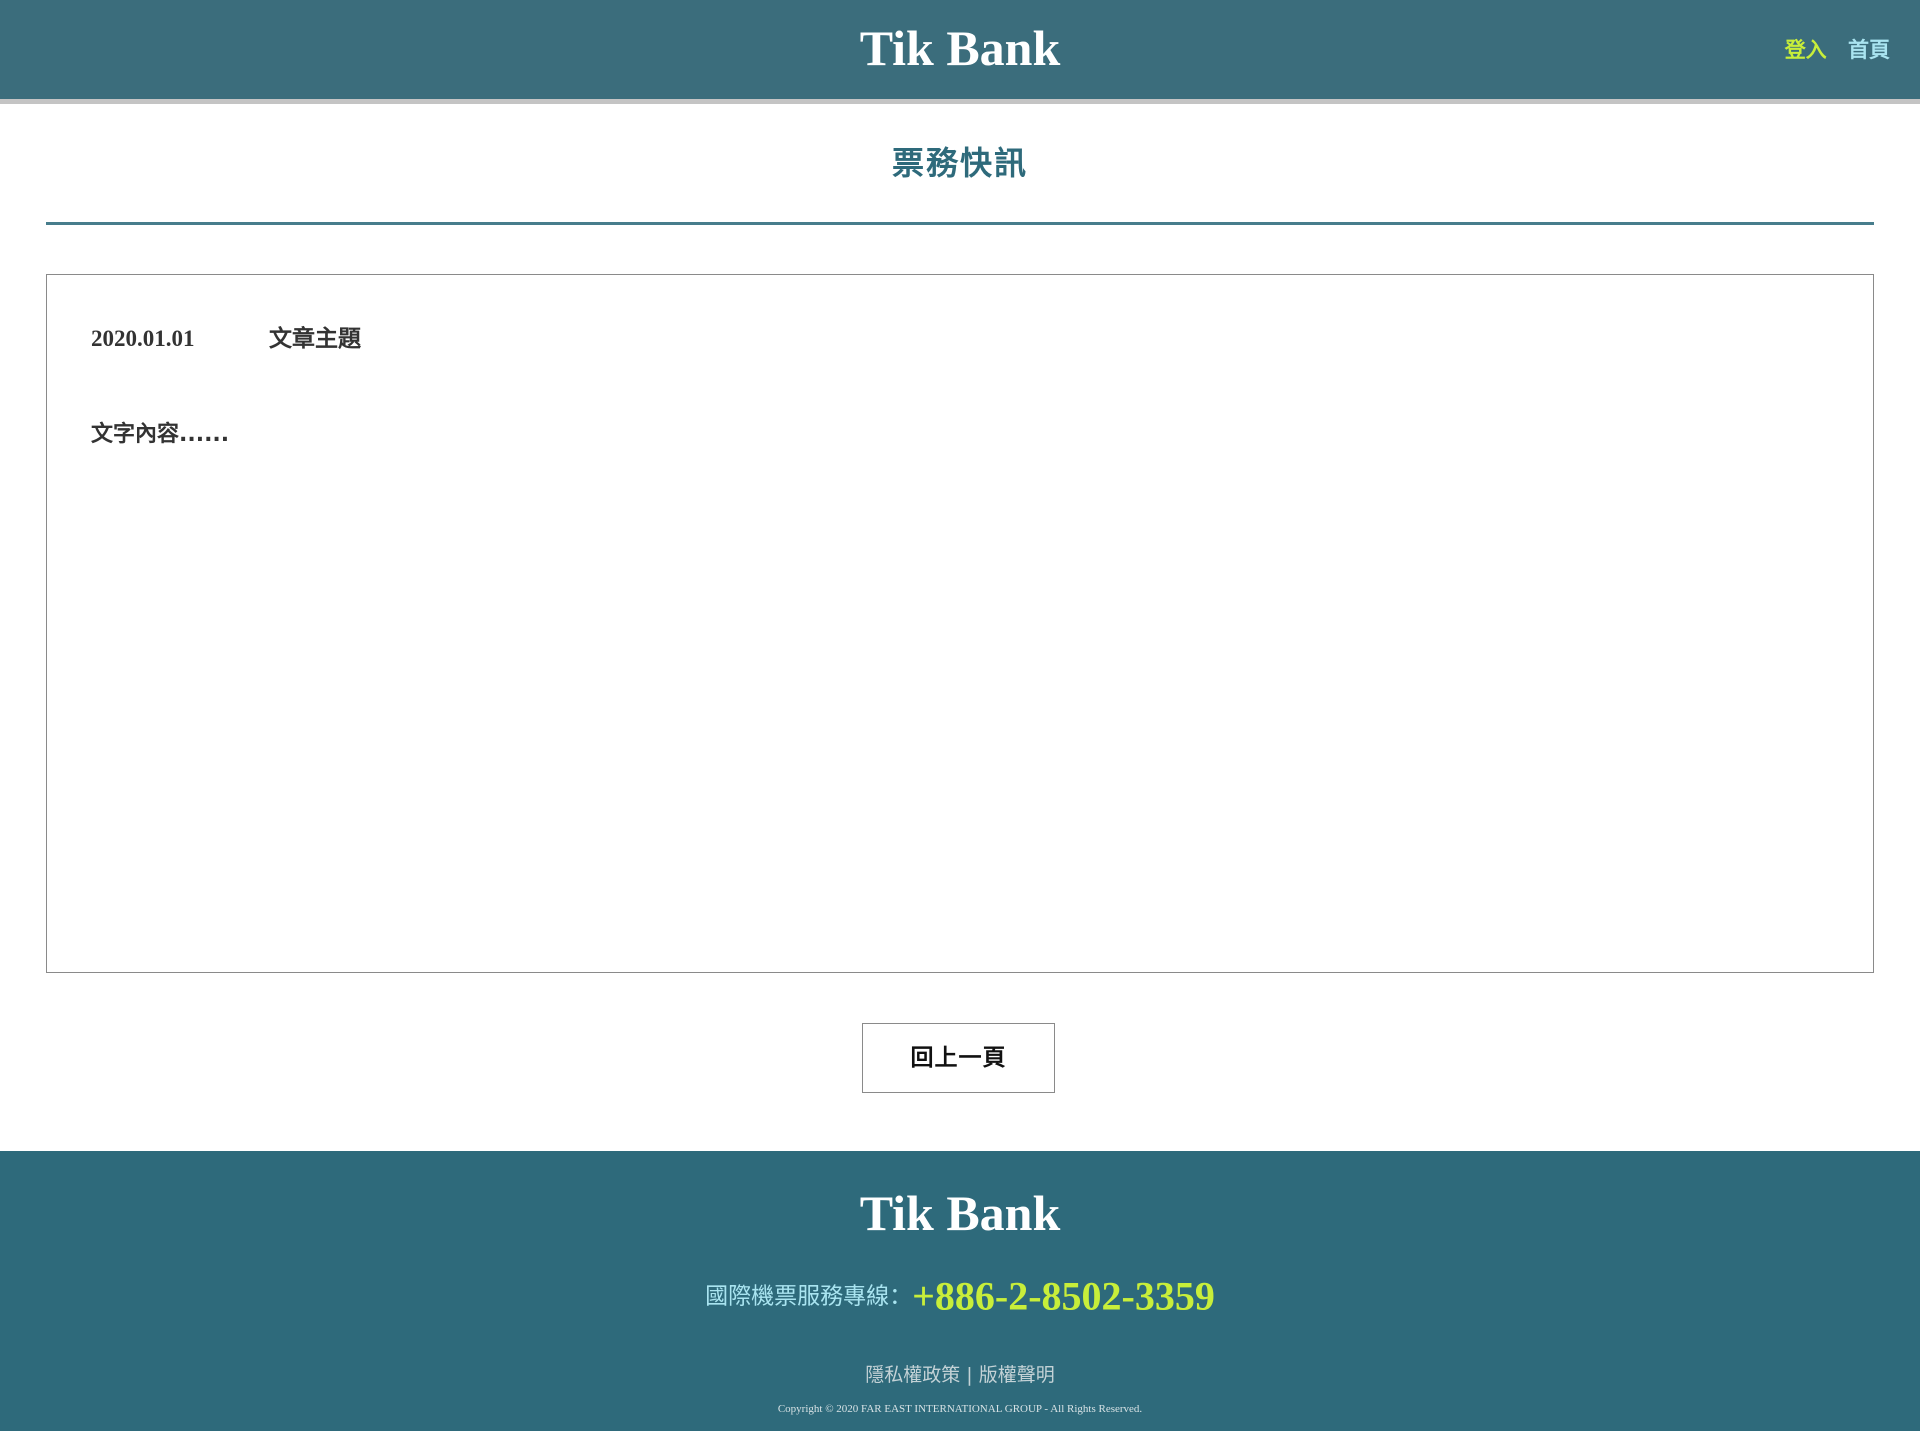  I want to click on header-nav: 登入 首頁, so click(1830, 50).